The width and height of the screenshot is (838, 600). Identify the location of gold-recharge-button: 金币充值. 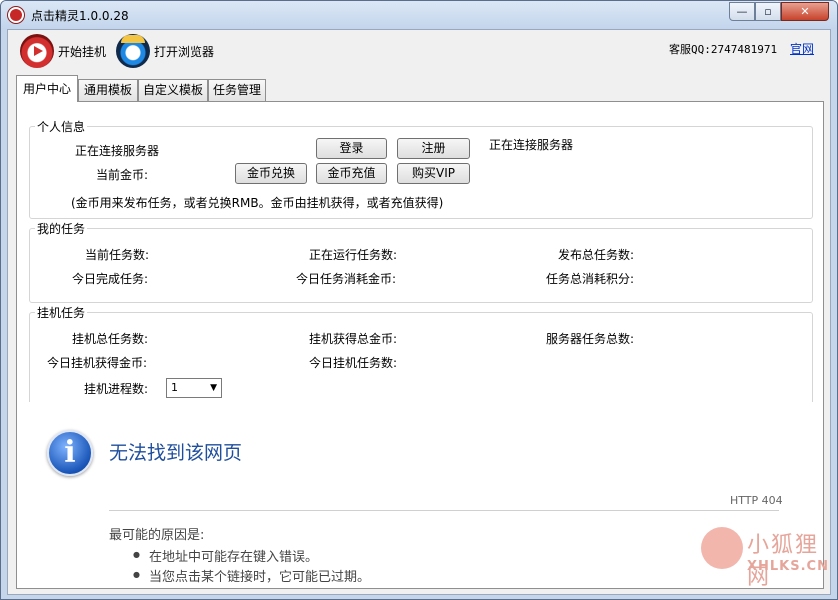
(351, 173).